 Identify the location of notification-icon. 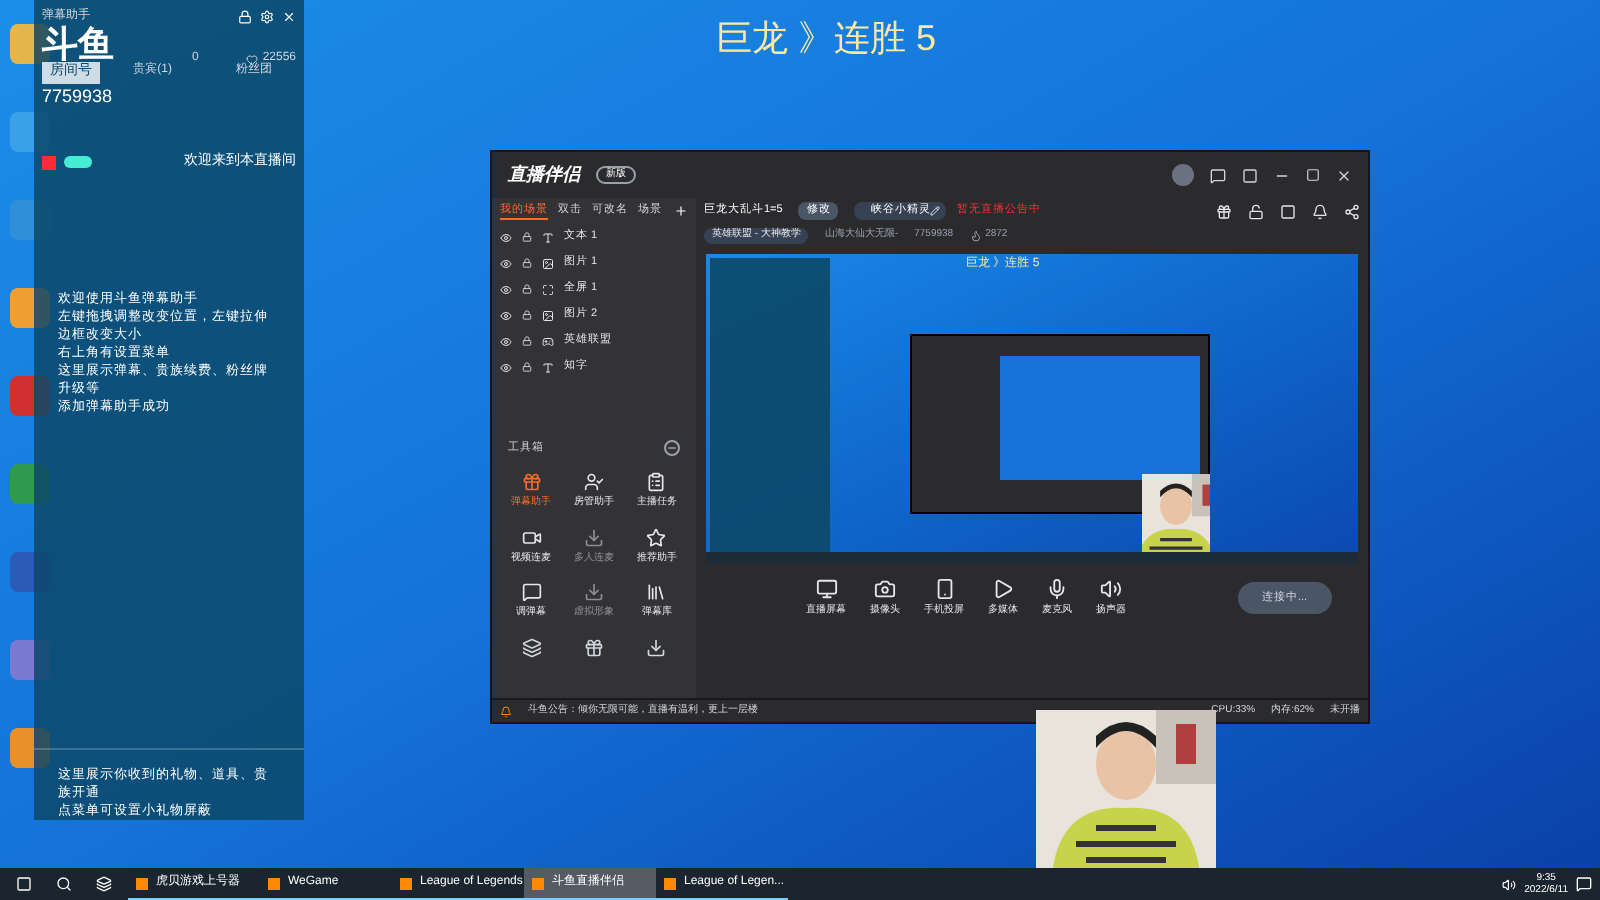
(1584, 884).